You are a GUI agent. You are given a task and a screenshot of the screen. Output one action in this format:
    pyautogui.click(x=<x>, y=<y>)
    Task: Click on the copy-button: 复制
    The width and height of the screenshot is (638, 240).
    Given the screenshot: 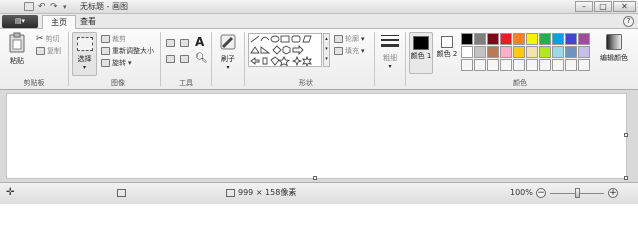 What is the action you would take?
    pyautogui.click(x=48, y=51)
    